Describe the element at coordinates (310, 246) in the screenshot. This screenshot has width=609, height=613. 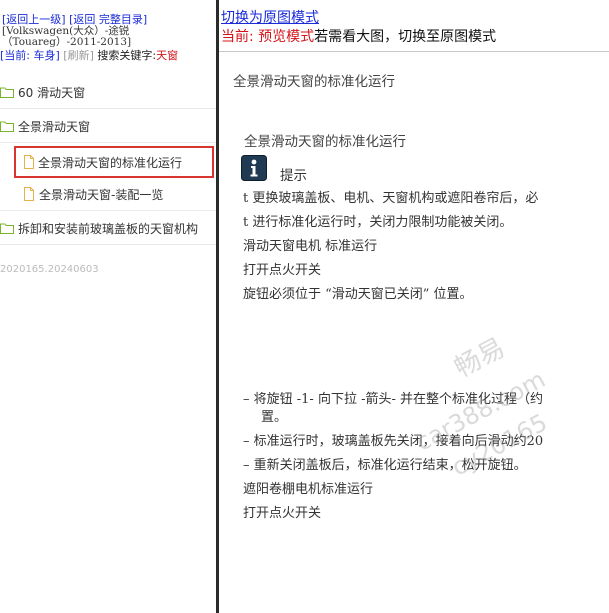
I see `text-line: 滑动天窗电机 标准运行` at that location.